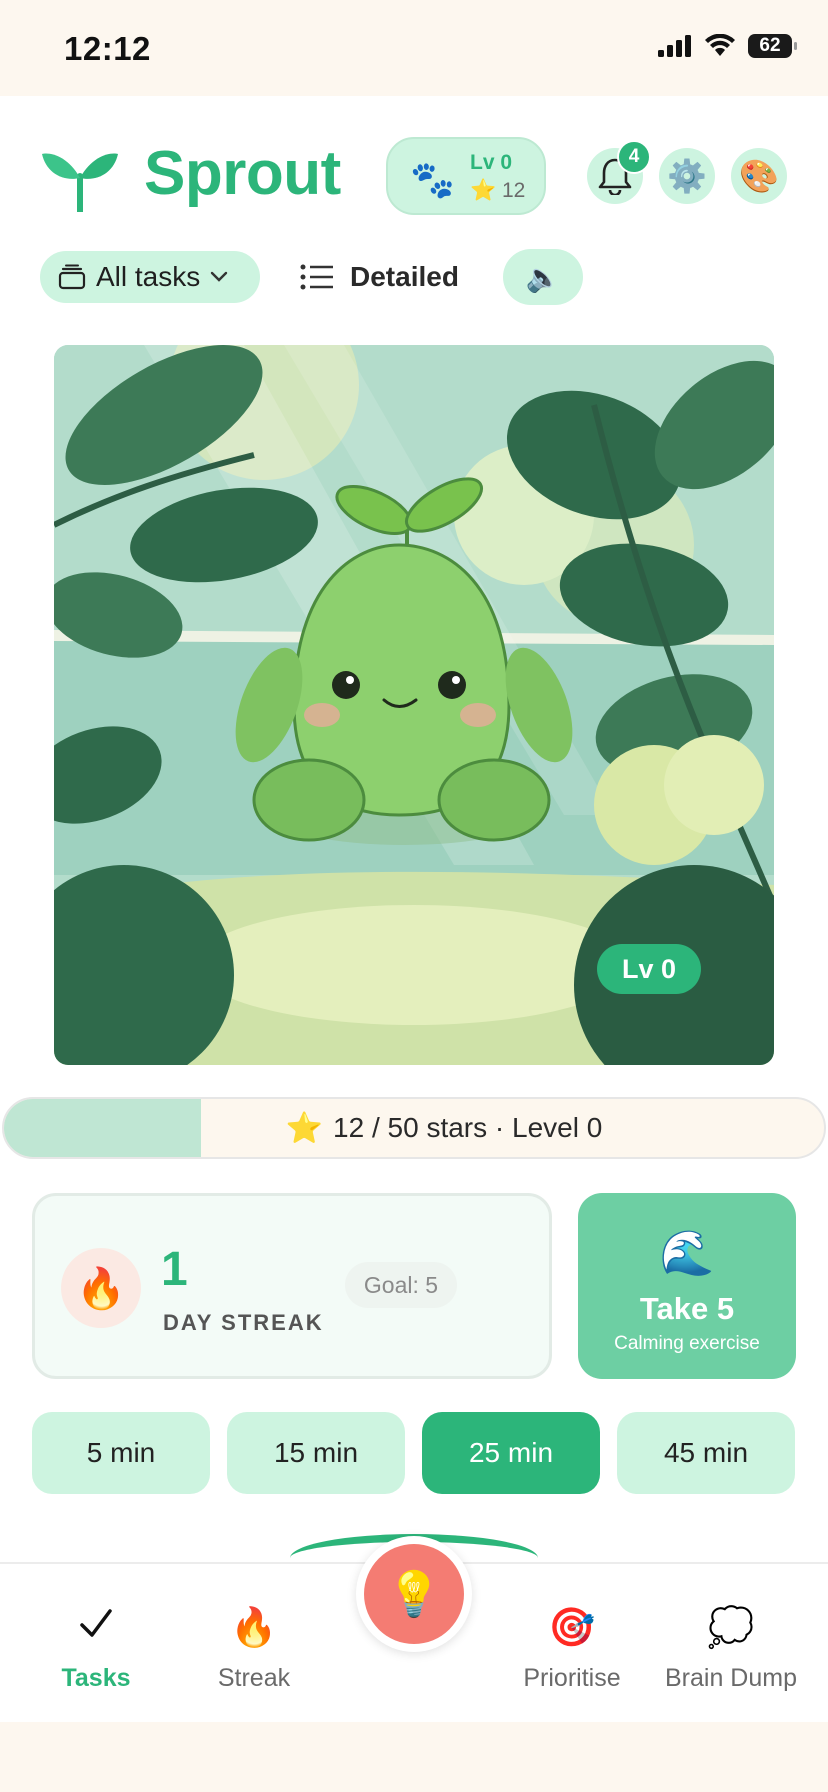 The width and height of the screenshot is (828, 1792). I want to click on progress-text: 12 / 50 stars · Level 0, so click(468, 1127).